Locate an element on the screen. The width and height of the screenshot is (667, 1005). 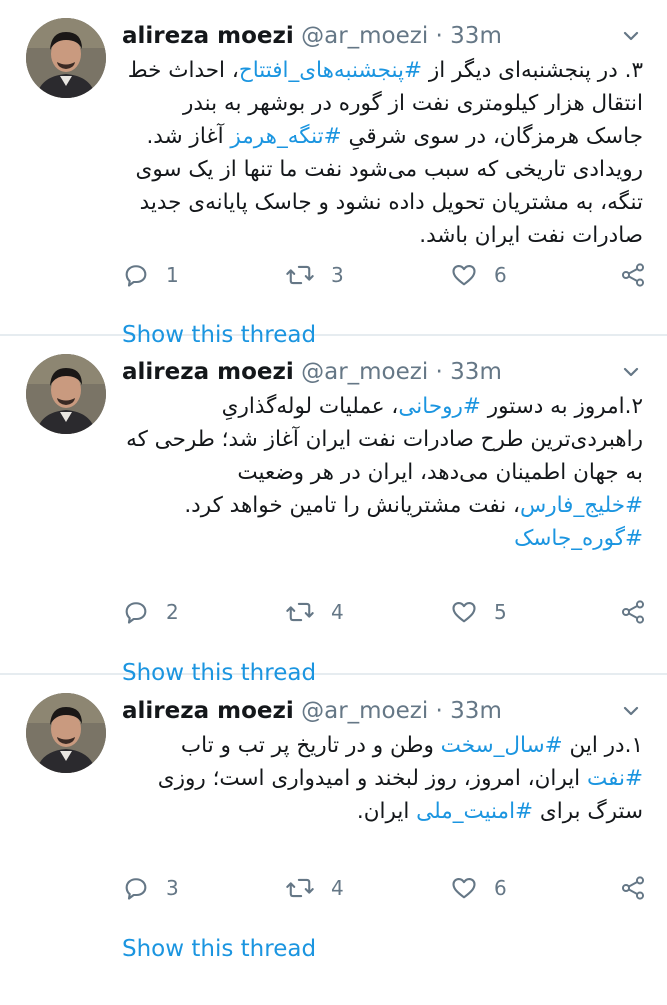
show-thread-link: Show this thread is located at coordinates (219, 949).